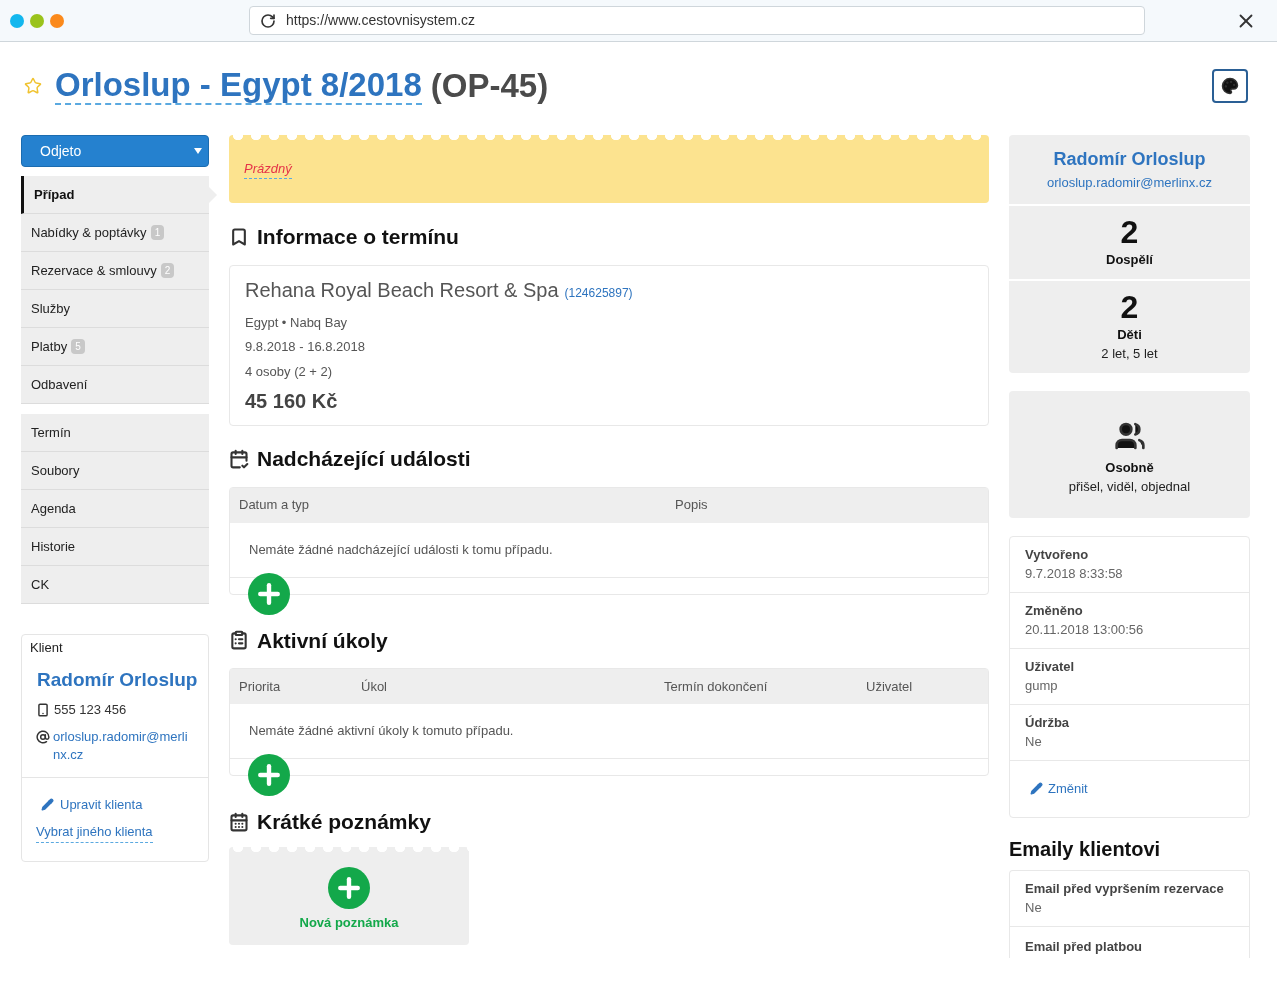  What do you see at coordinates (322, 640) in the screenshot?
I see `section-heading: Aktivní úkoly` at bounding box center [322, 640].